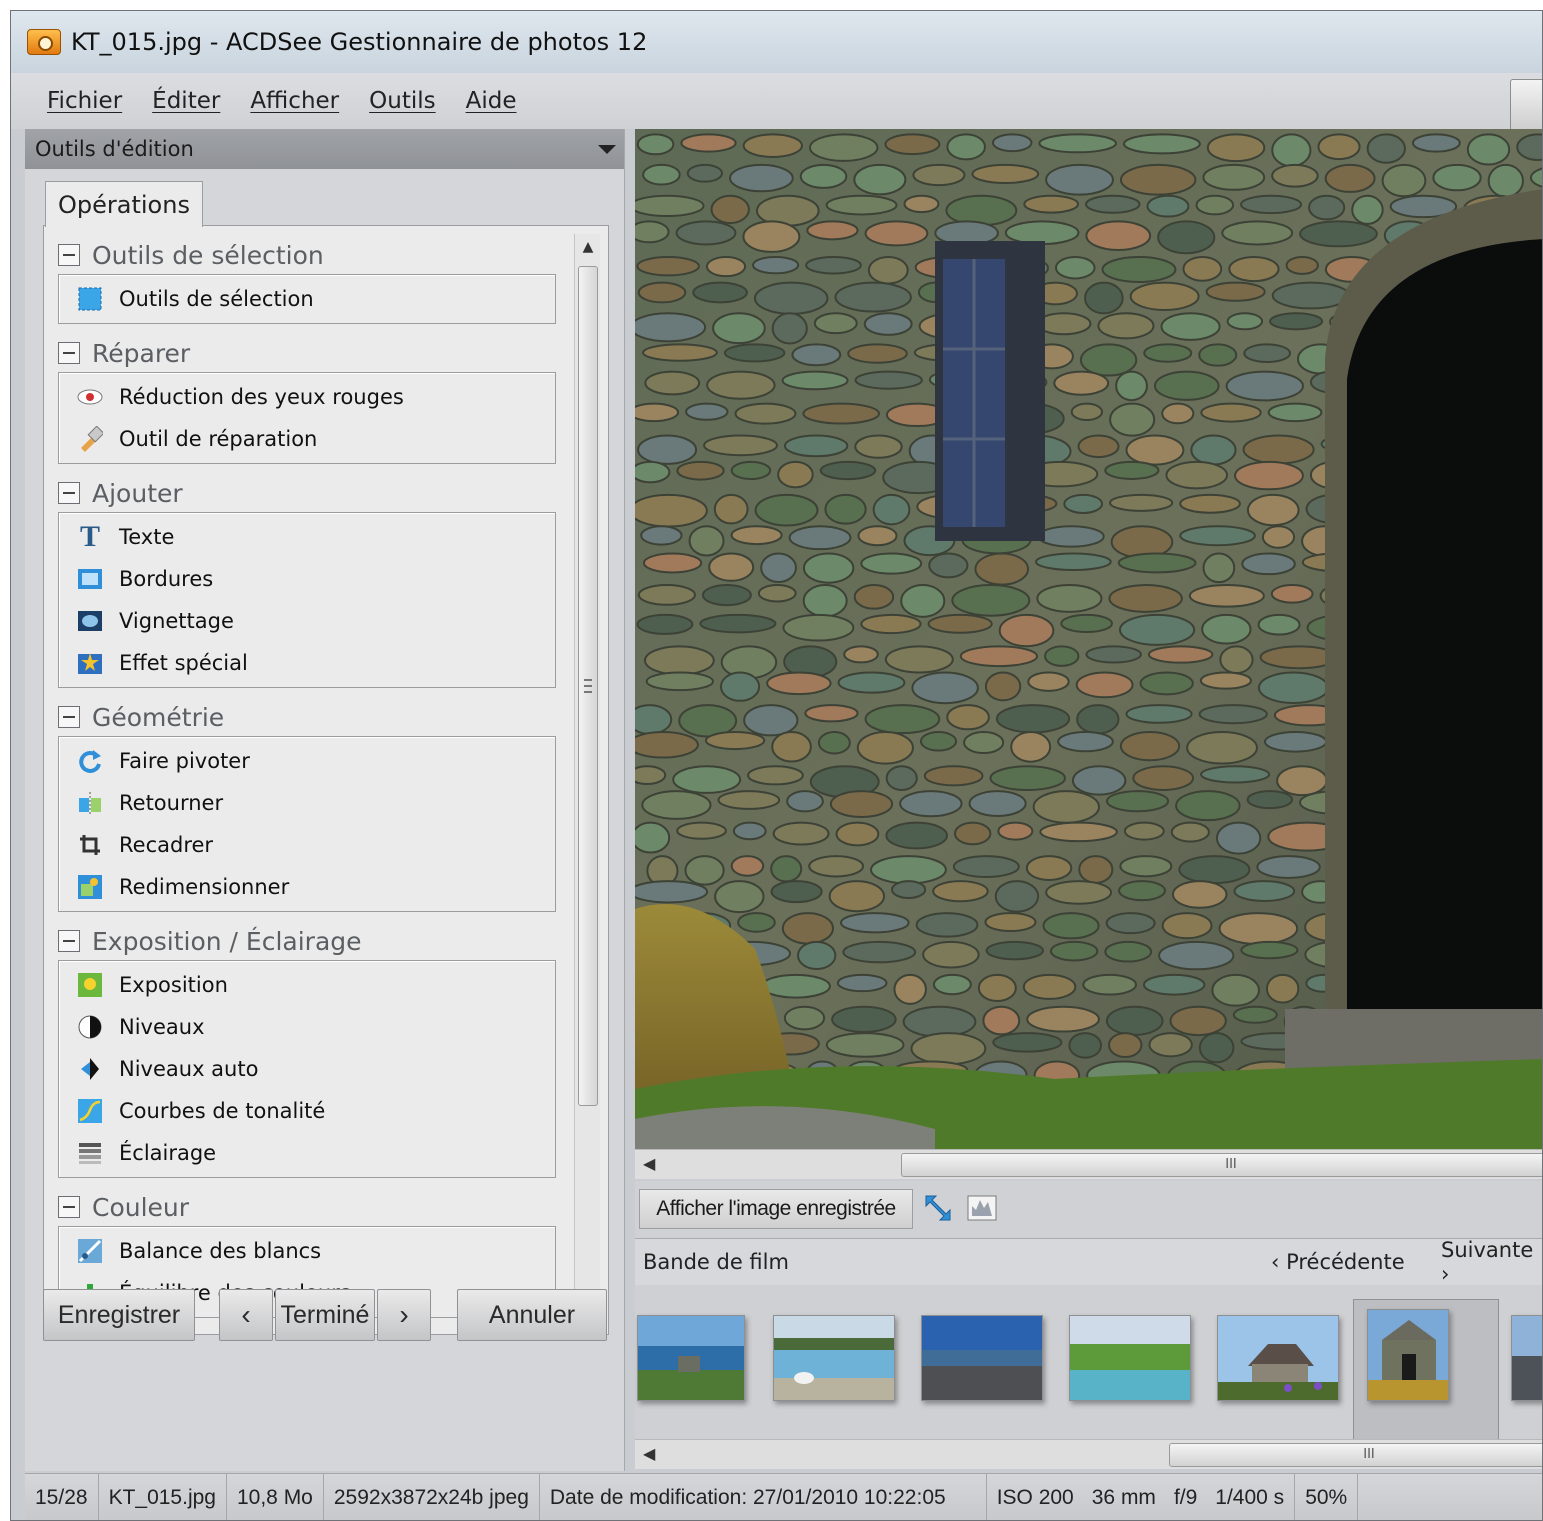 This screenshot has height=1521, width=1543. I want to click on operation-item: Vignettage, so click(307, 621).